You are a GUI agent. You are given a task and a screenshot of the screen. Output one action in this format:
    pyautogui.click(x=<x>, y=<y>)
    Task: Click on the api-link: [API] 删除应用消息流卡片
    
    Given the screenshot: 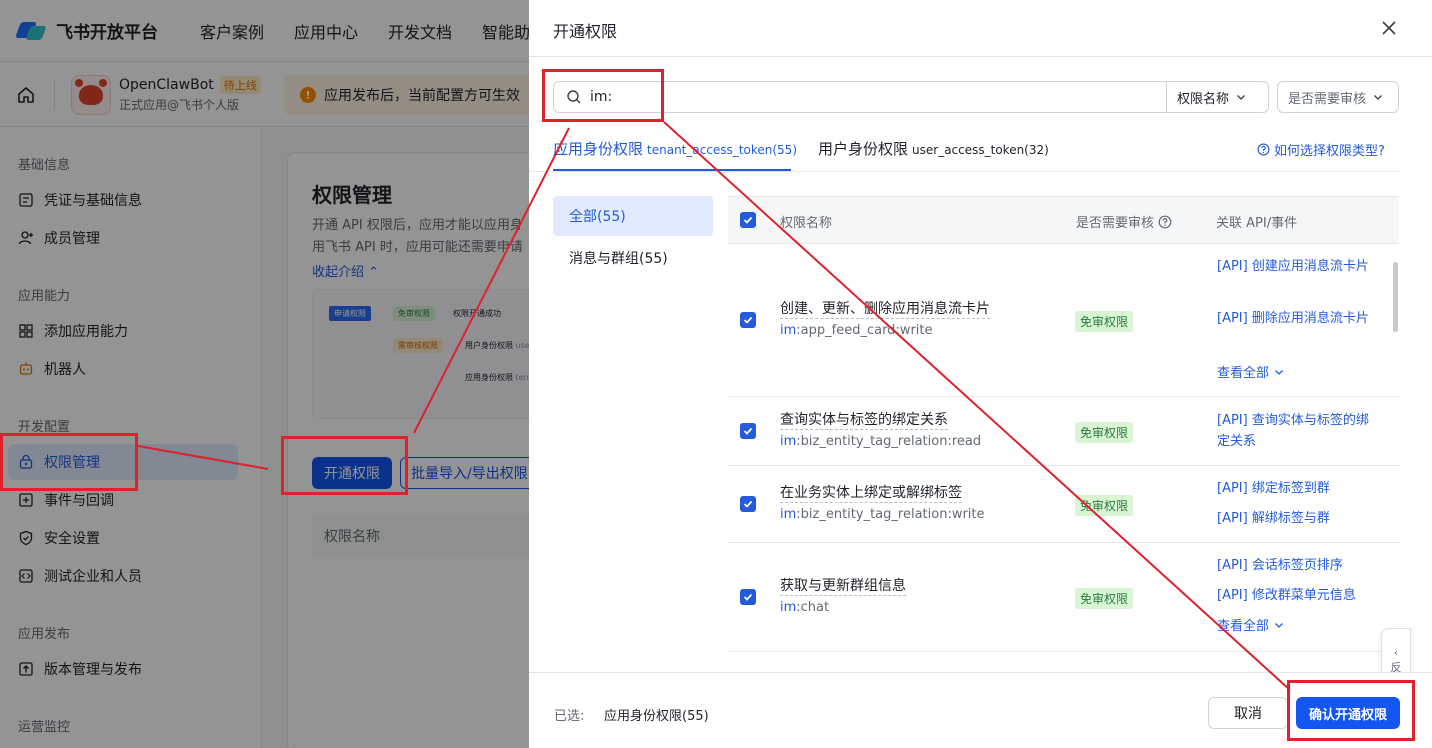 What is the action you would take?
    pyautogui.click(x=1297, y=318)
    